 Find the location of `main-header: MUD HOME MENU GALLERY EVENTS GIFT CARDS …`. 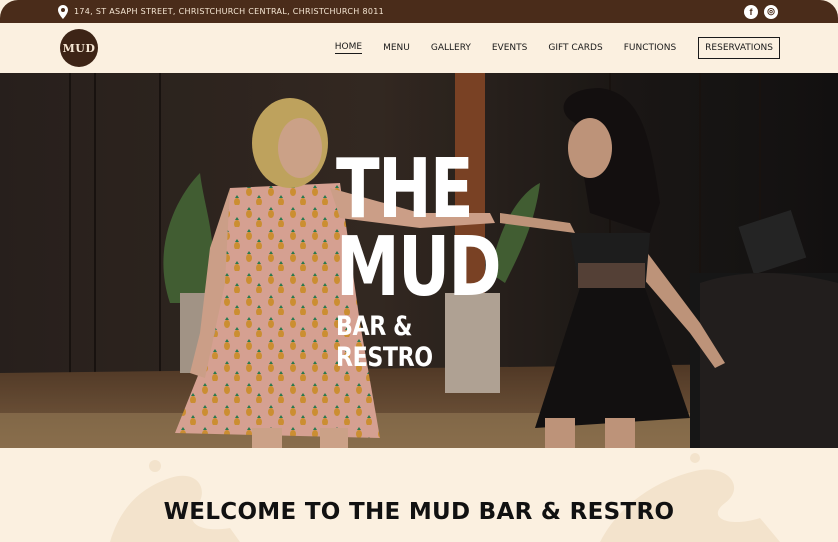

main-header: MUD HOME MENU GALLERY EVENTS GIFT CARDS … is located at coordinates (419, 48).